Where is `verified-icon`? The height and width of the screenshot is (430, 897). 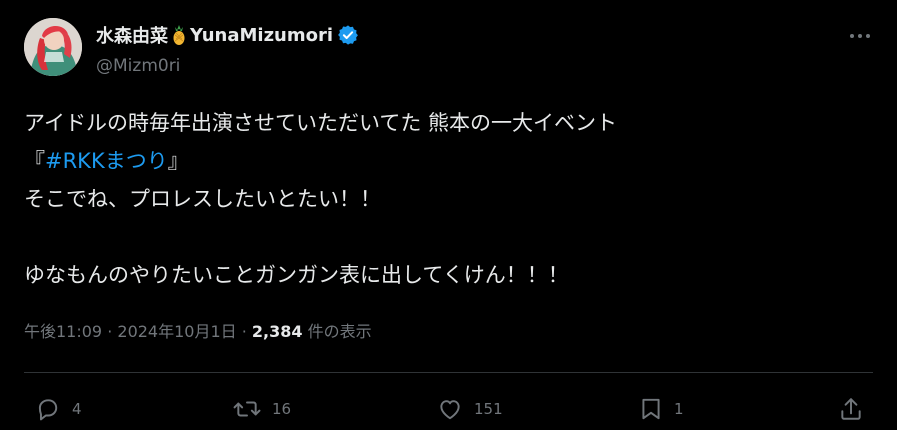
verified-icon is located at coordinates (348, 35).